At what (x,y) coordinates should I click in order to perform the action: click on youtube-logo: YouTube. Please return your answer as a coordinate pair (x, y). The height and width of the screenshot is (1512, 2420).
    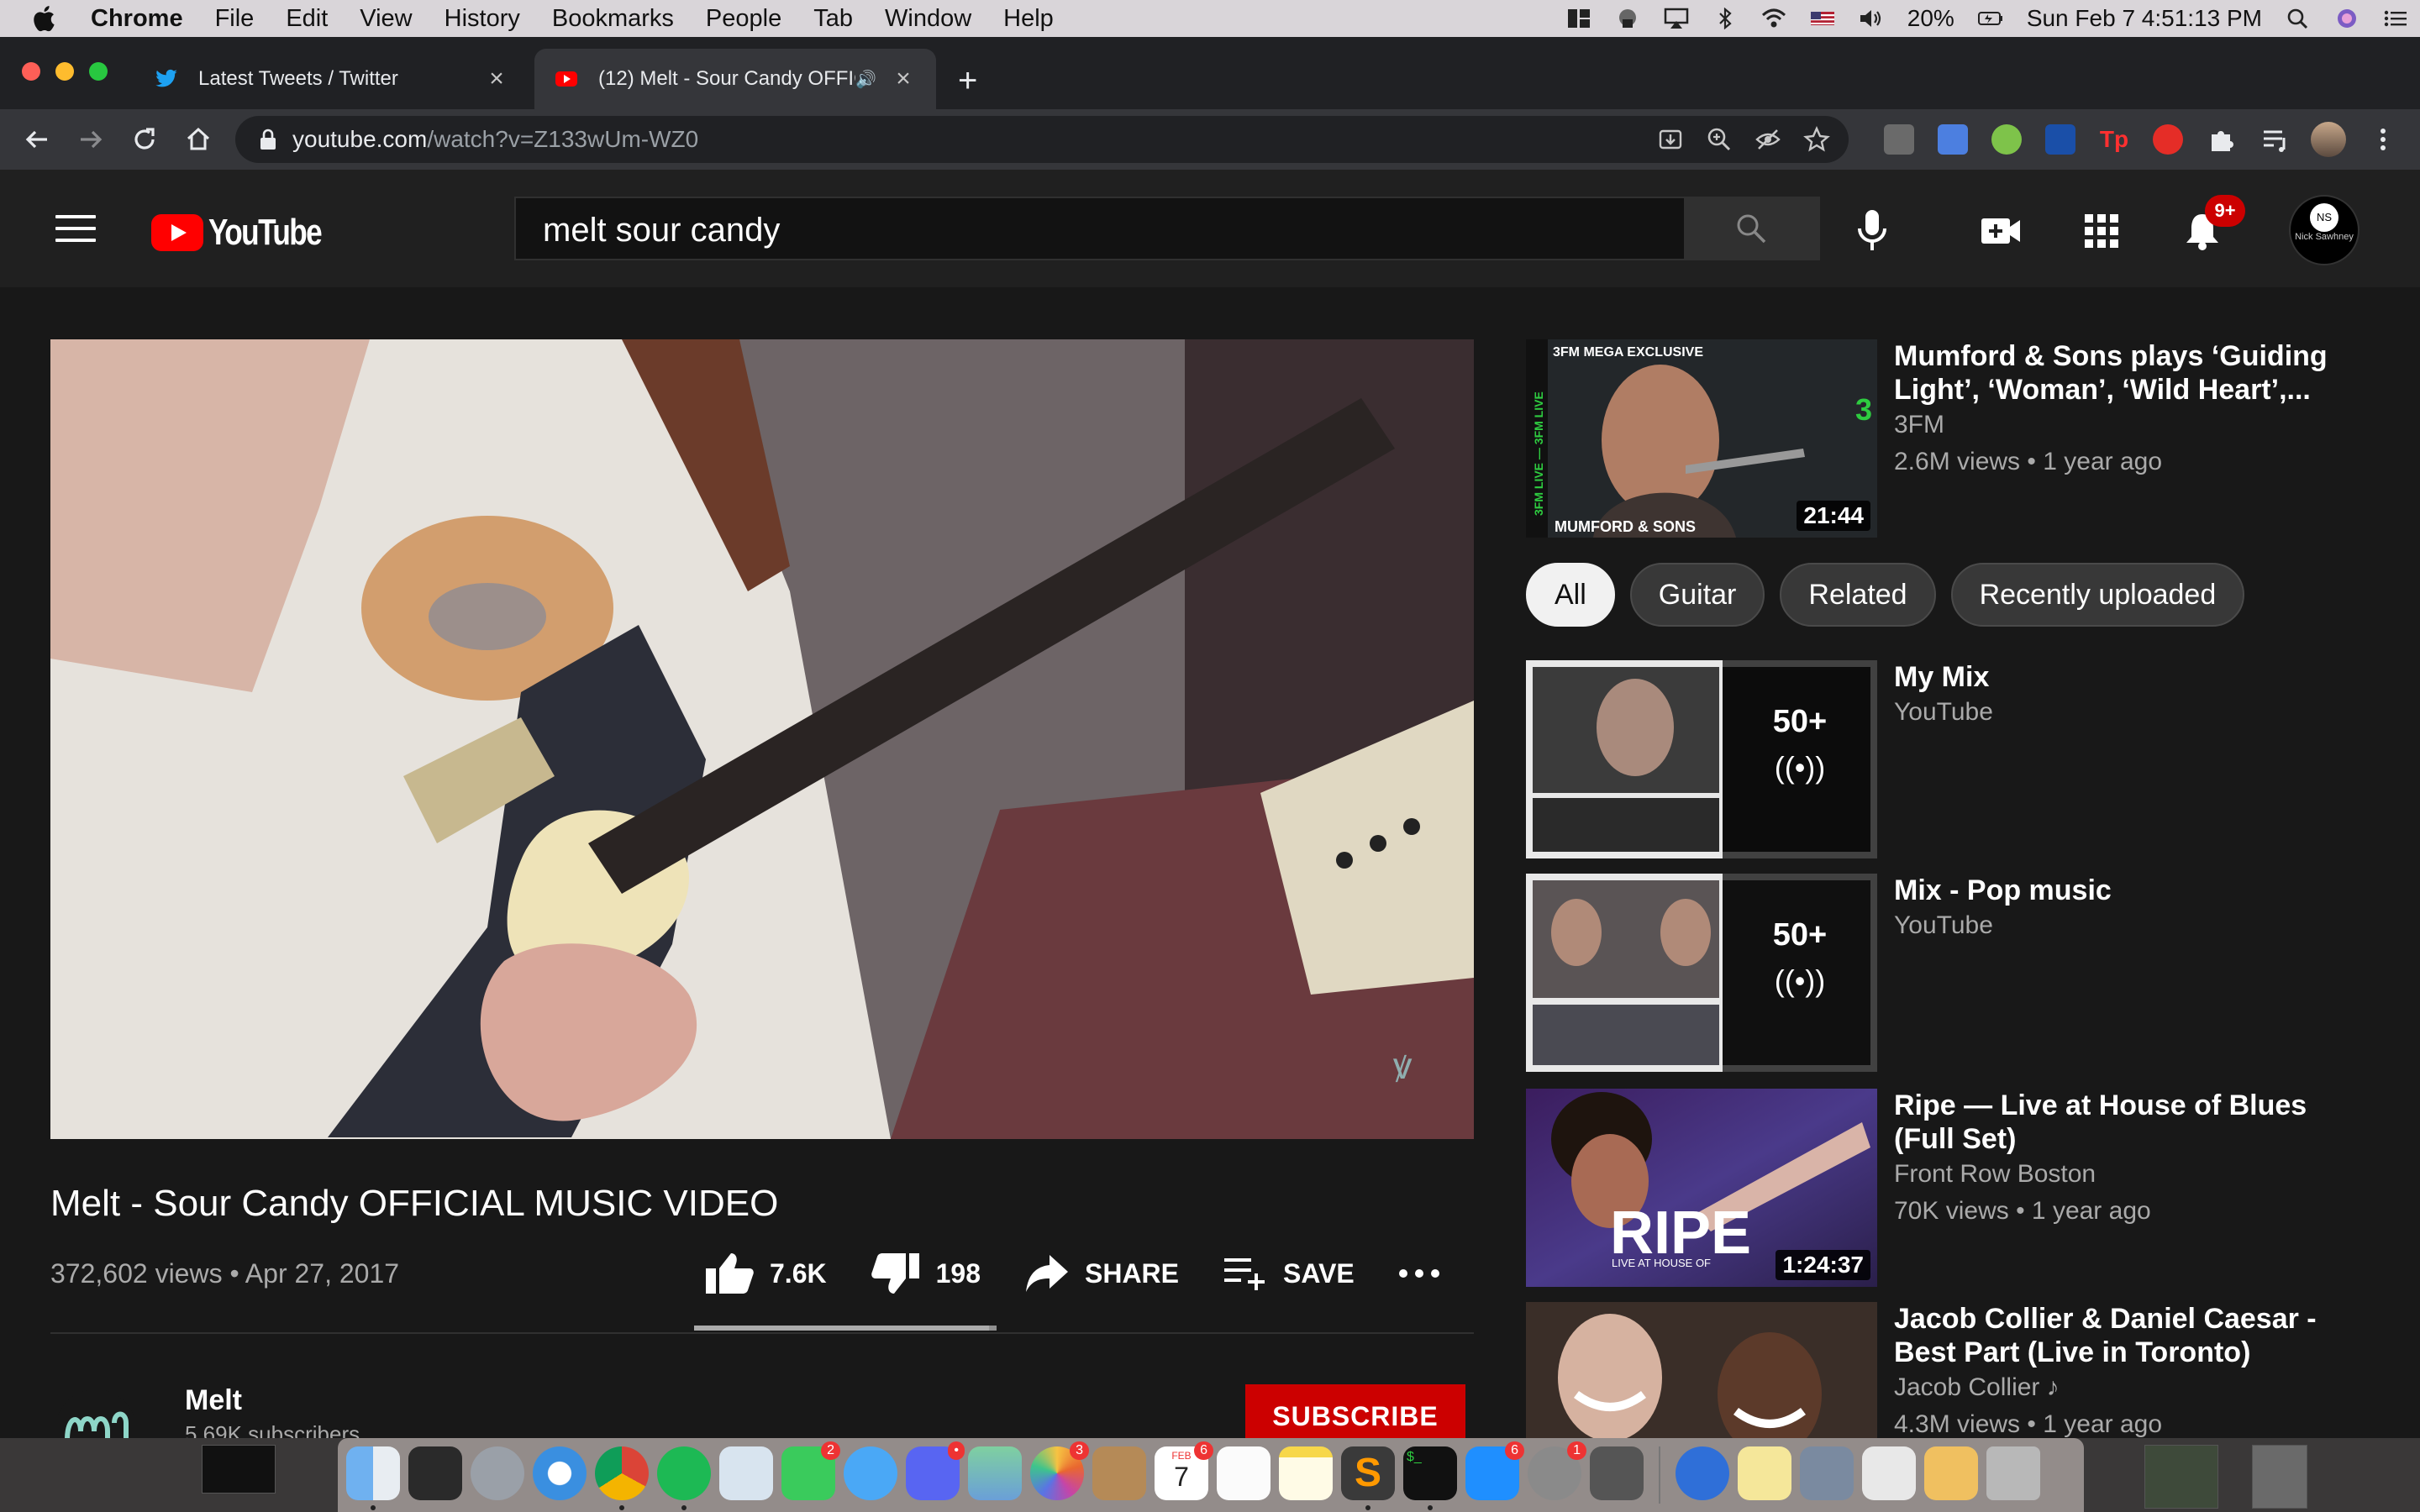
    Looking at the image, I should click on (250, 233).